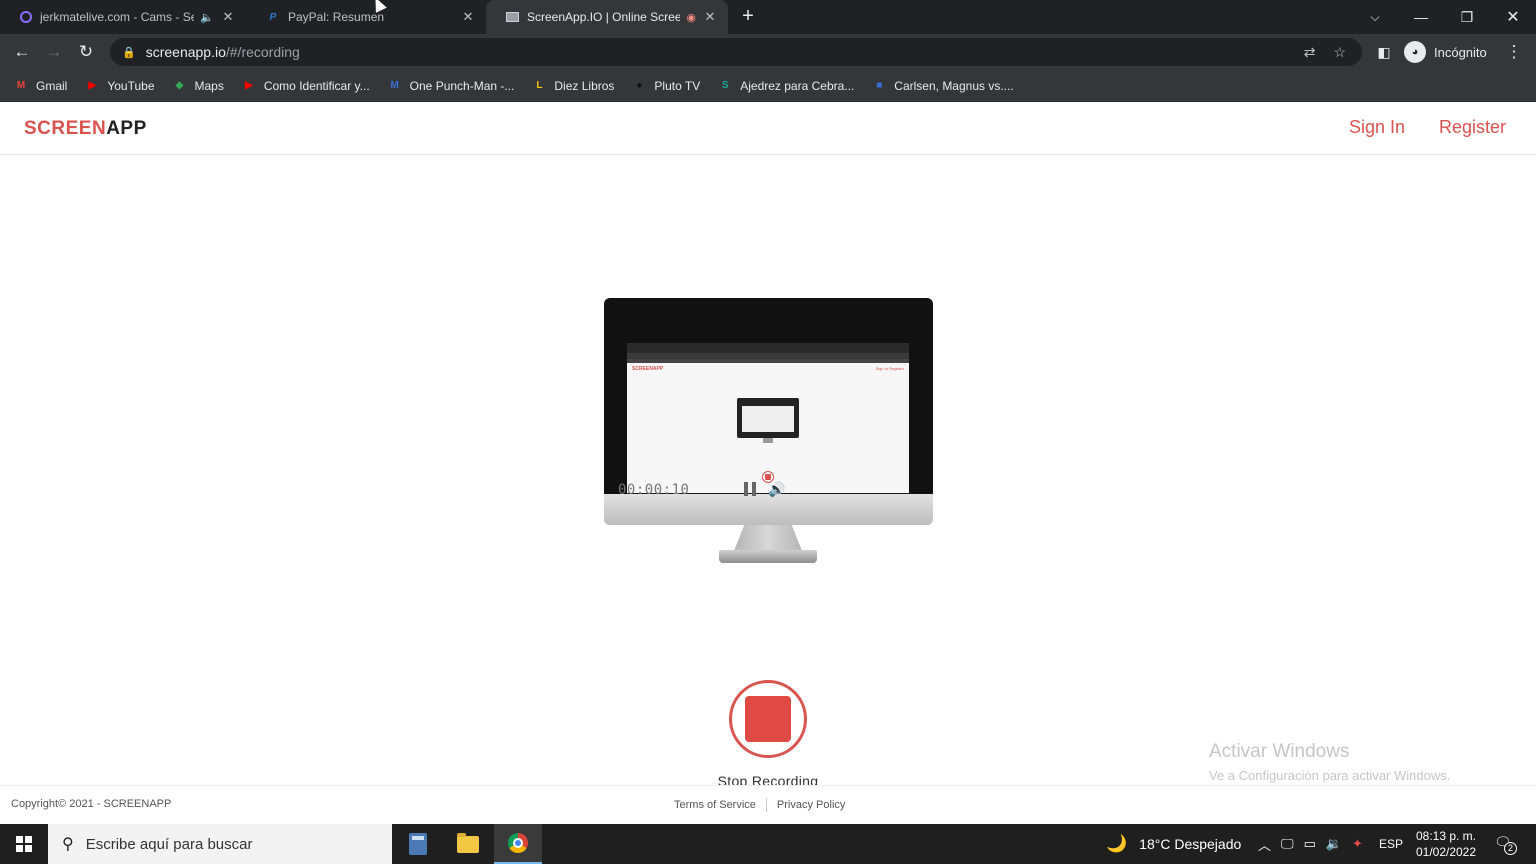 This screenshot has height=864, width=1536. I want to click on monitor-stand-base, so click(768, 556).